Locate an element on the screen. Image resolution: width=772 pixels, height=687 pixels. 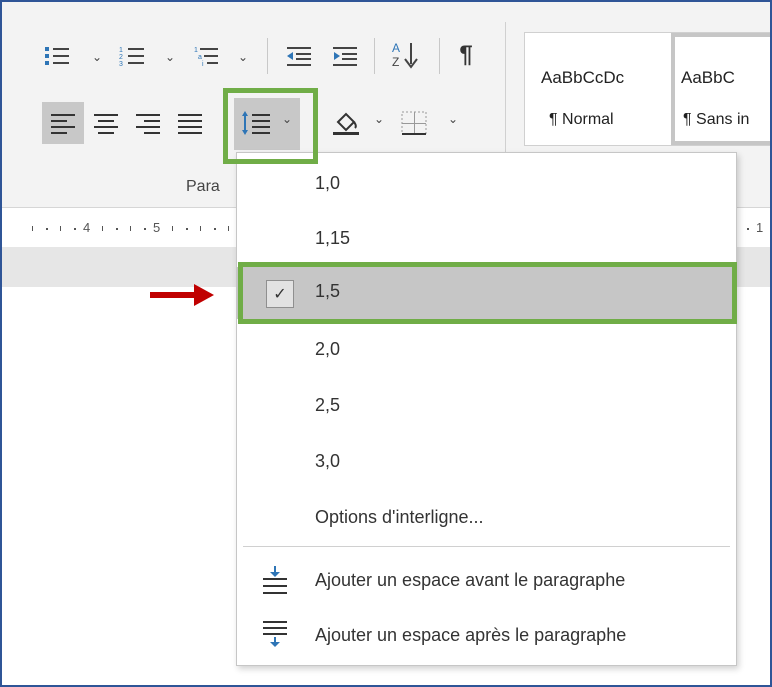
numbering-icon: 1 2 3 is located at coordinates (131, 57).